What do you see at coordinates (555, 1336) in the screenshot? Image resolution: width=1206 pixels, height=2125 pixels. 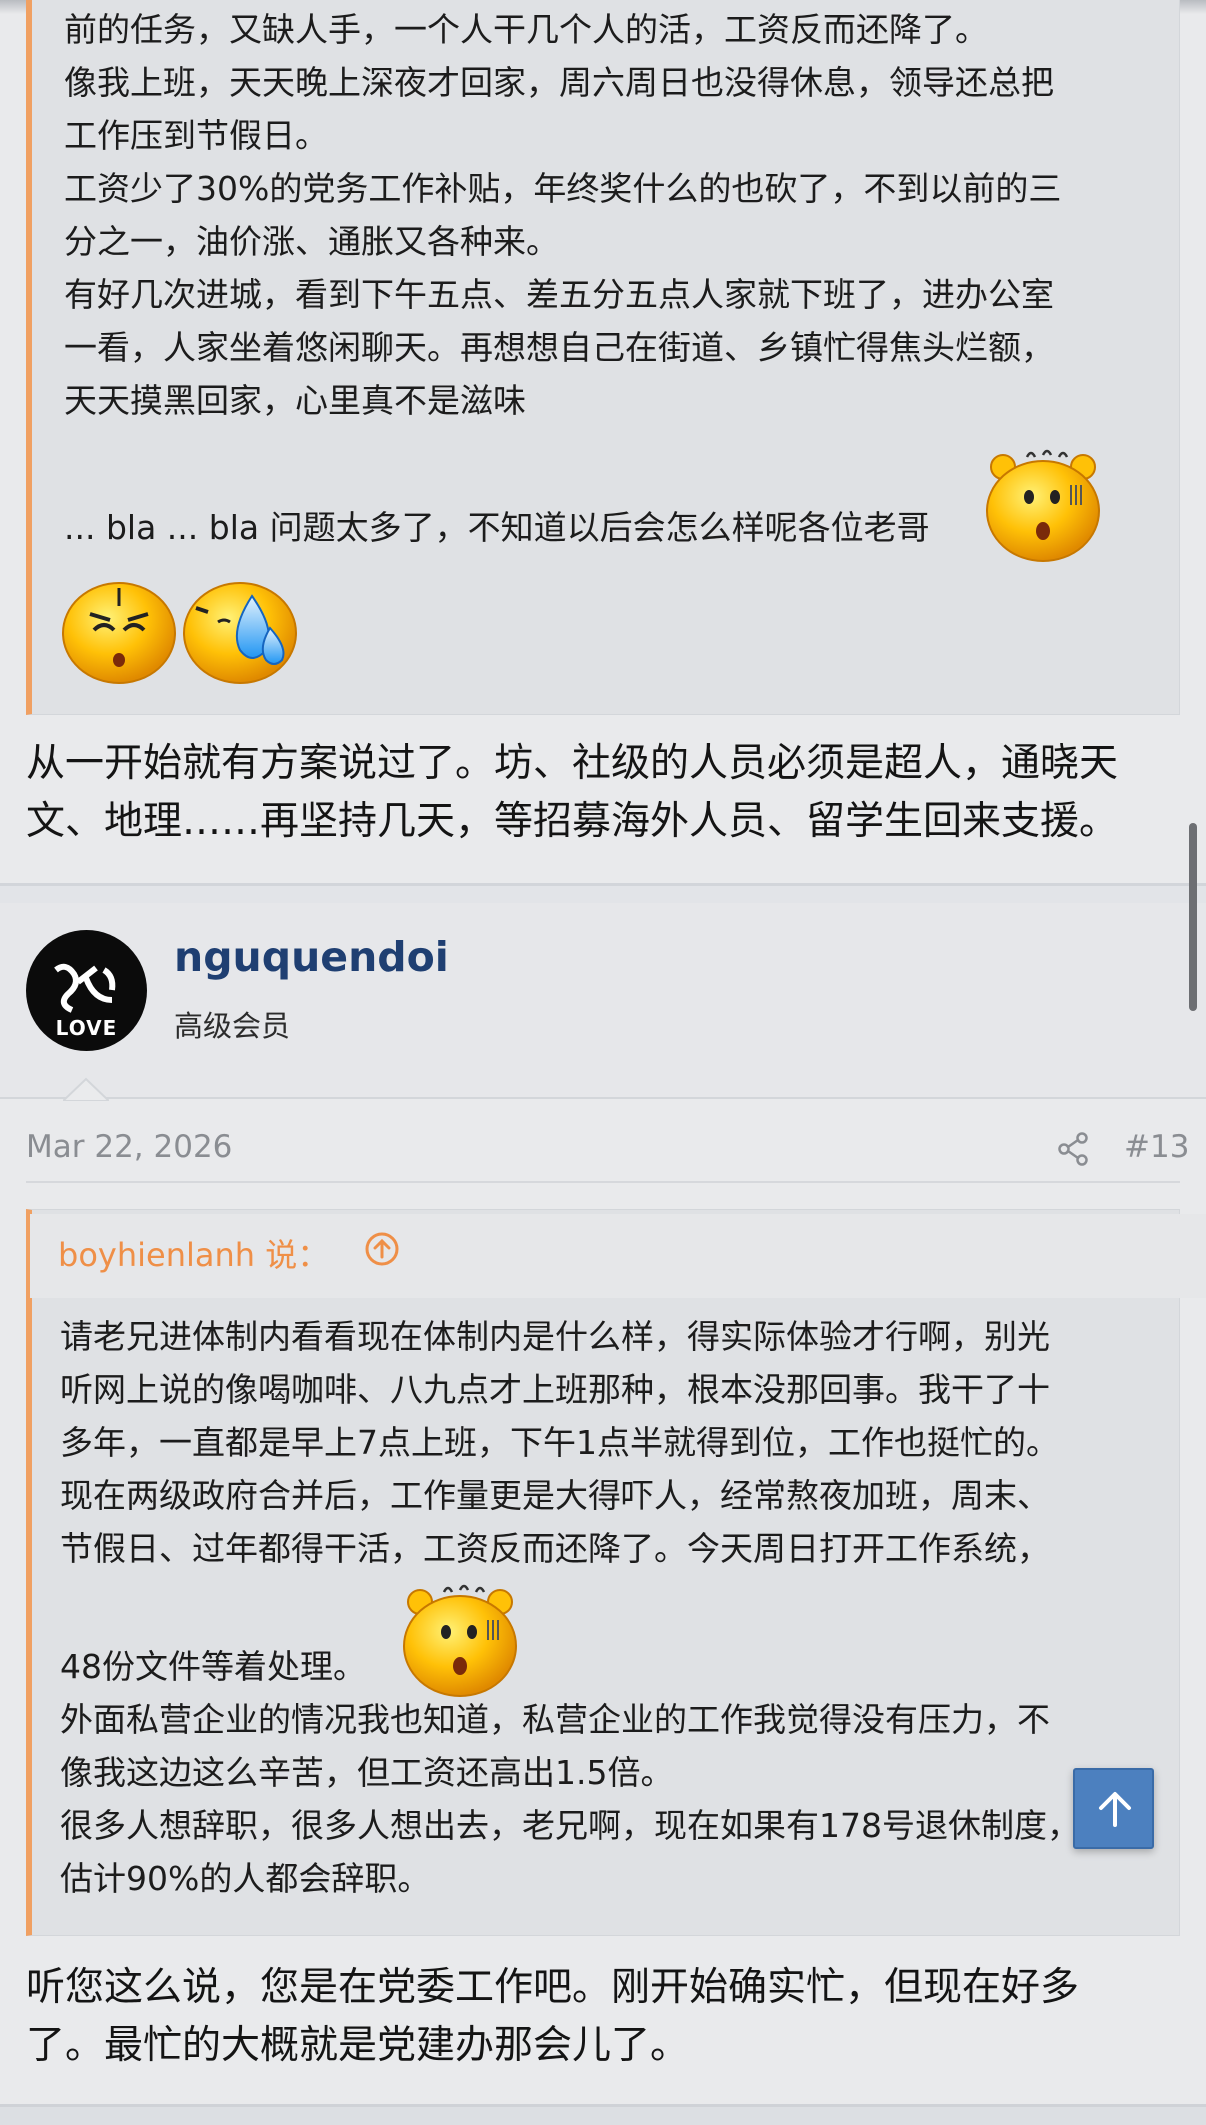 I see `quote-line: 请老兄进体制内看看现在体制内是什么样，得实际体验才行啊，别光` at bounding box center [555, 1336].